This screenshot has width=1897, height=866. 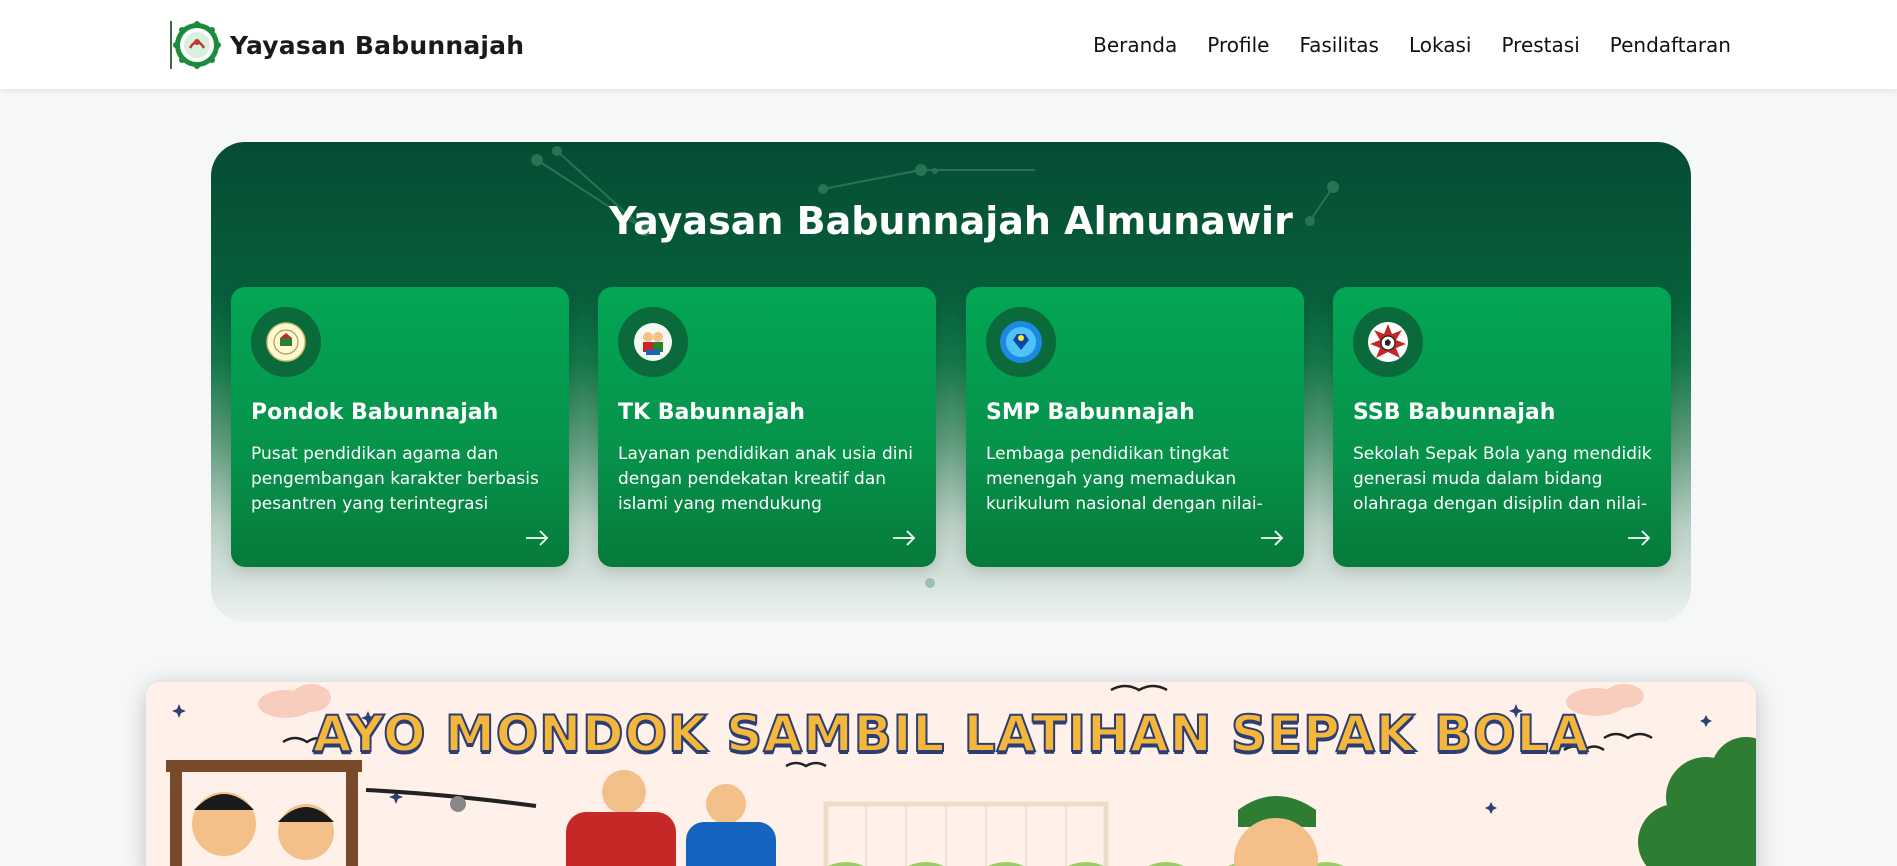 What do you see at coordinates (1454, 412) in the screenshot?
I see `card-title: SSB Babunnajah` at bounding box center [1454, 412].